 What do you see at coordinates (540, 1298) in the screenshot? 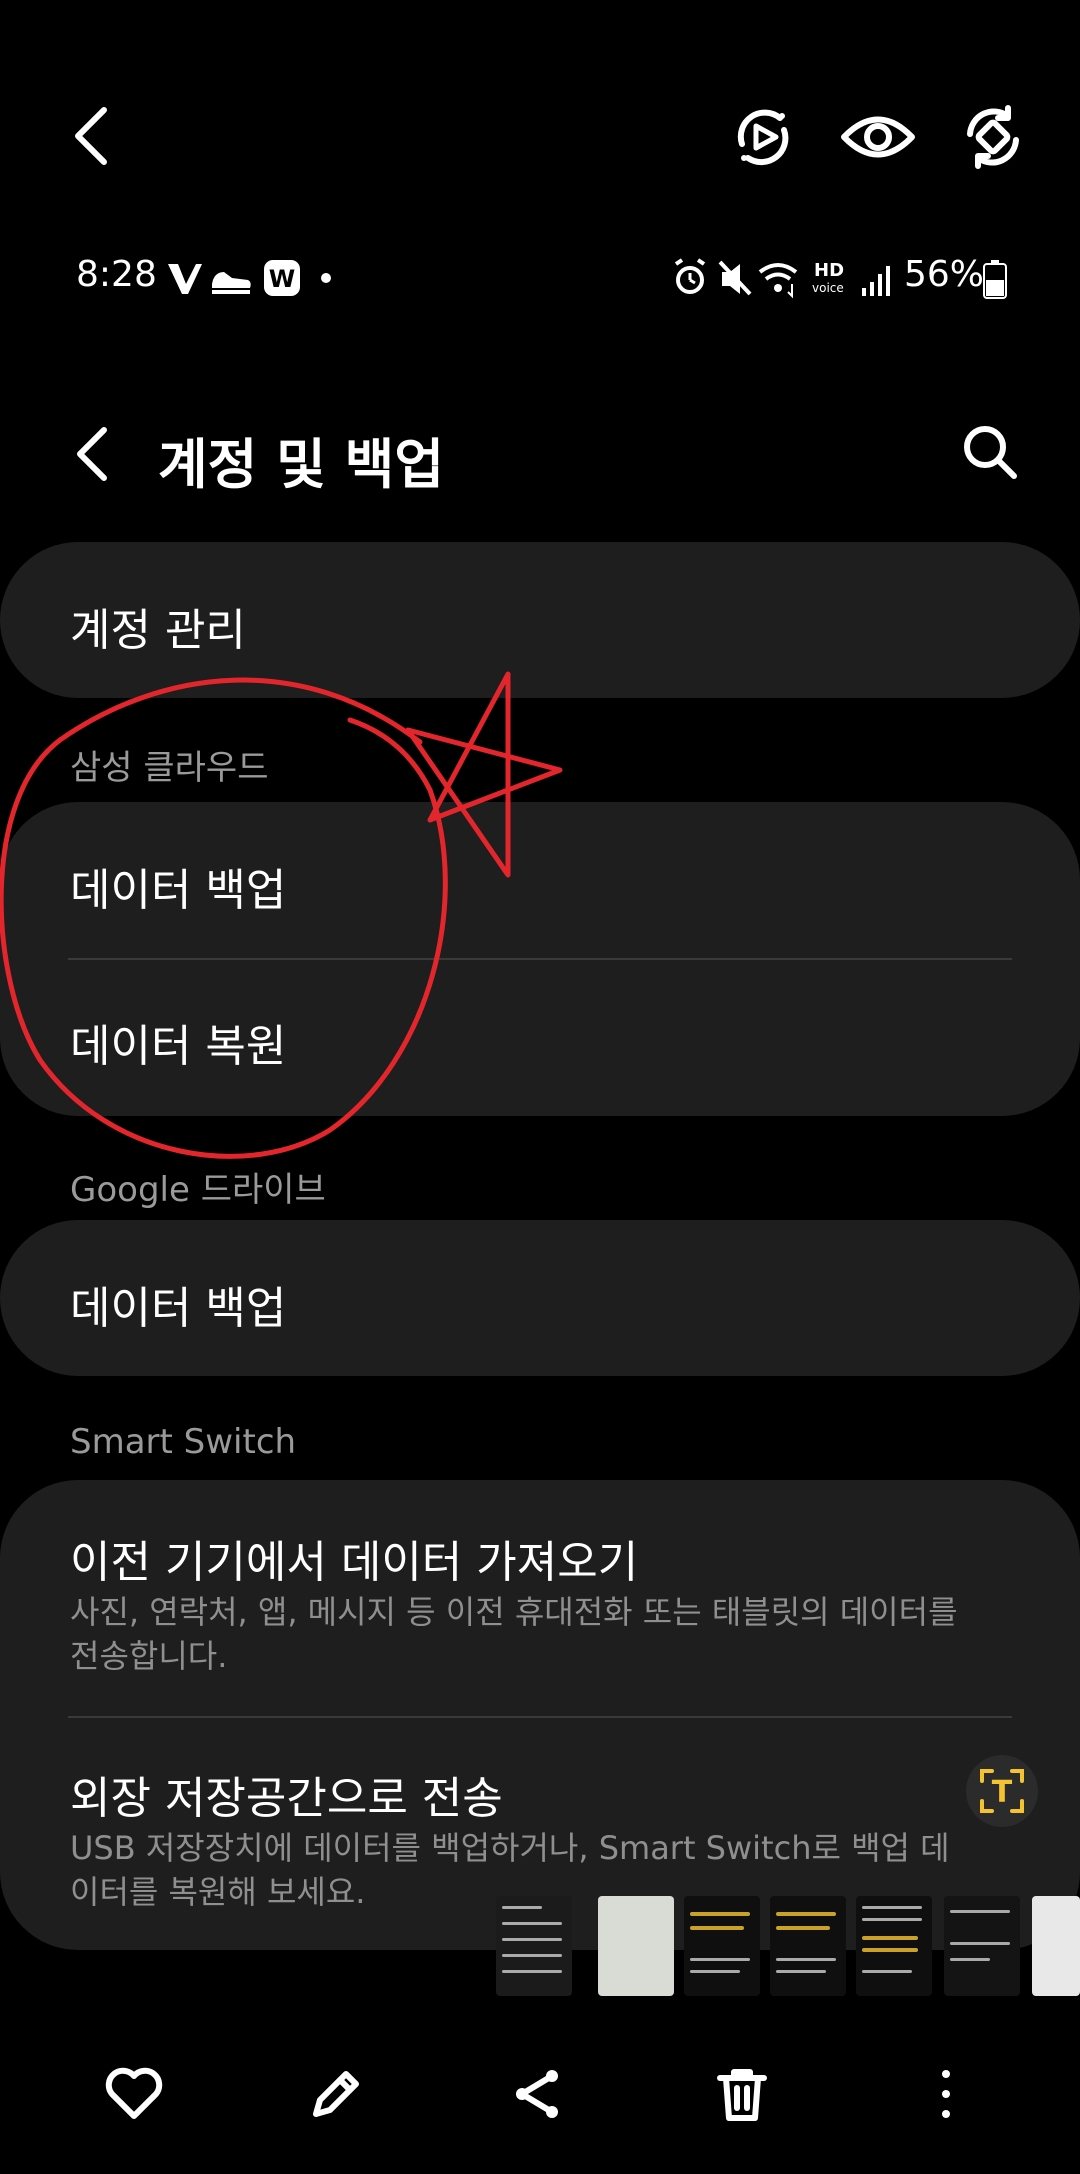
I see `google-drive-card: 데이터 백업` at bounding box center [540, 1298].